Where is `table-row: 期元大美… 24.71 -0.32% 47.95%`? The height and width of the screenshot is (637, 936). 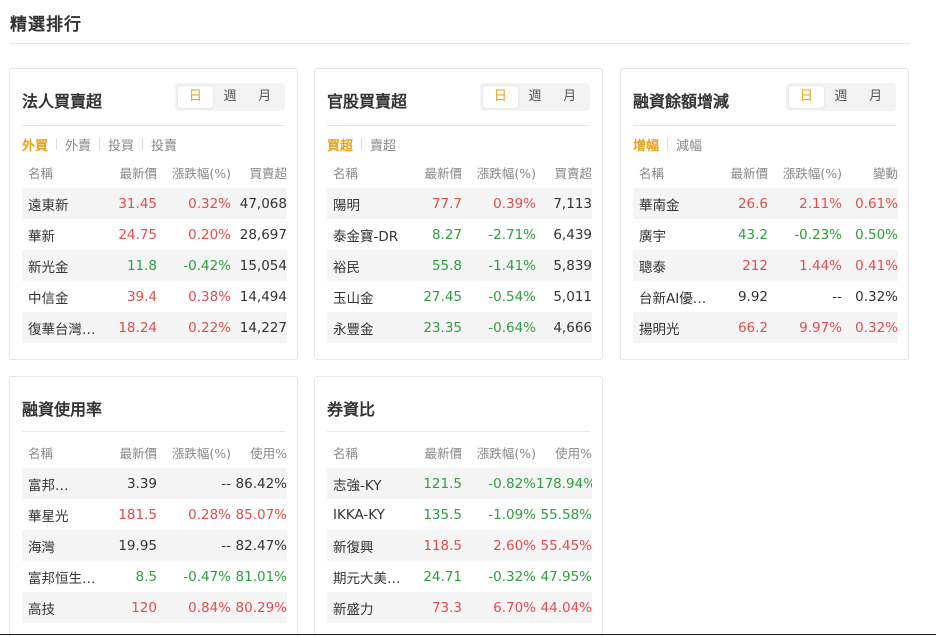
table-row: 期元大美… 24.71 -0.32% 47.95% is located at coordinates (459, 576).